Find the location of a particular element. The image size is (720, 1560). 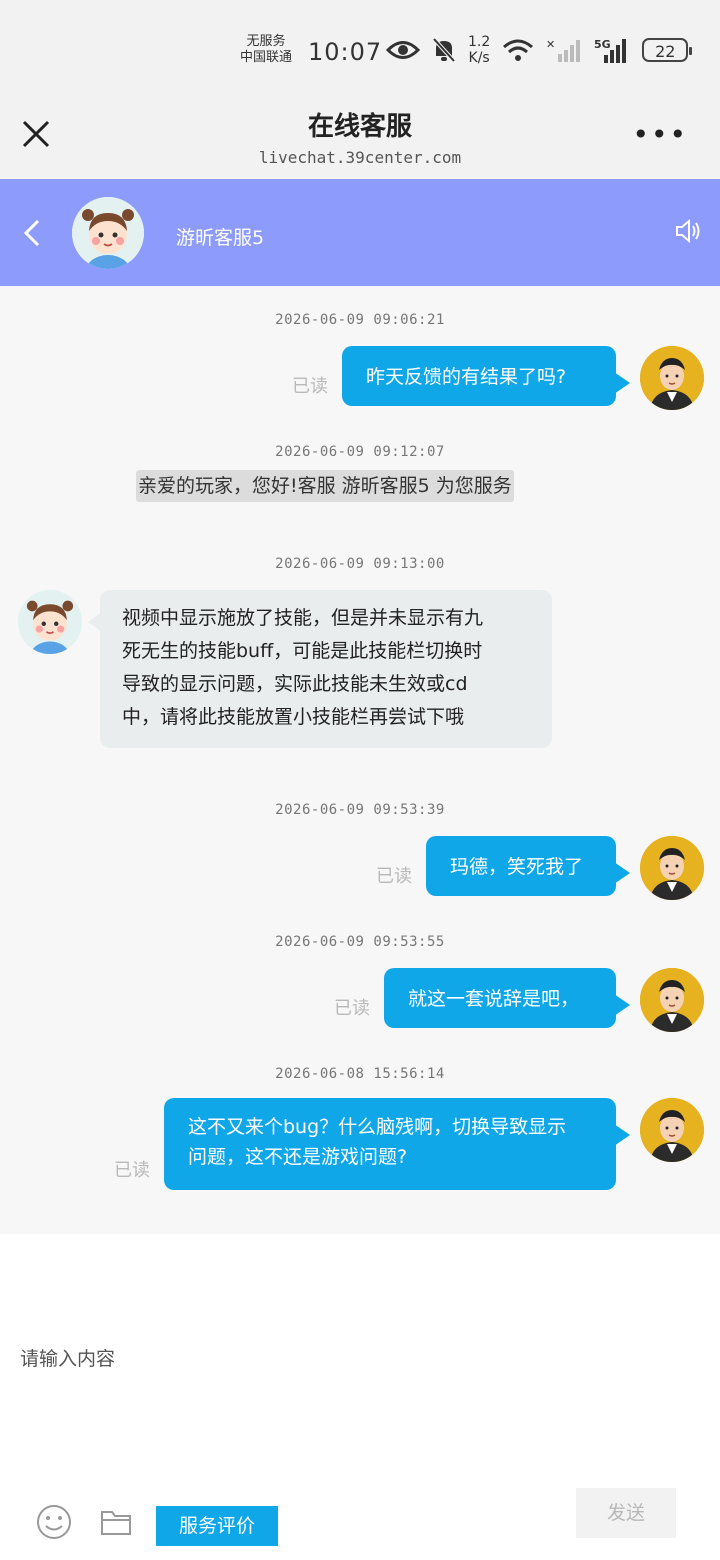

signal-icon: 5G is located at coordinates (610, 50).